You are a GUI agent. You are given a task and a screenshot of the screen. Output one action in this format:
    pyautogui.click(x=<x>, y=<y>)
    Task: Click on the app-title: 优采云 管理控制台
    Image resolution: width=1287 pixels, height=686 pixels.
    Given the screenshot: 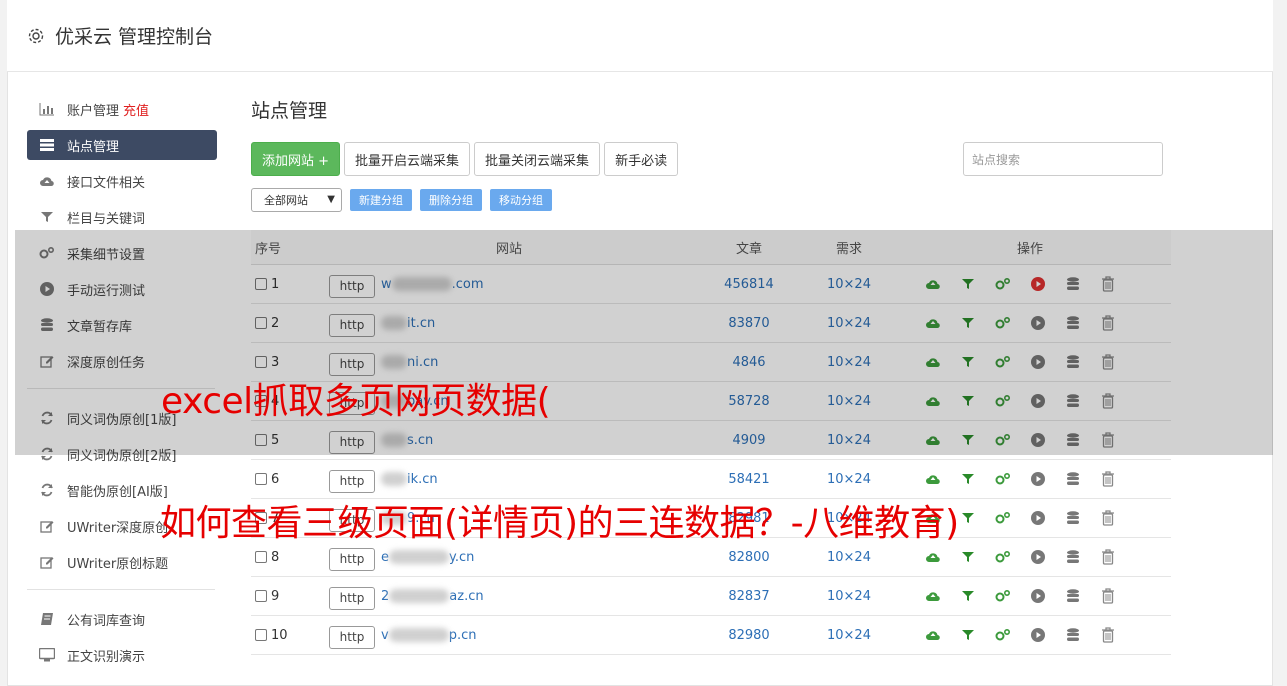 What is the action you would take?
    pyautogui.click(x=134, y=37)
    